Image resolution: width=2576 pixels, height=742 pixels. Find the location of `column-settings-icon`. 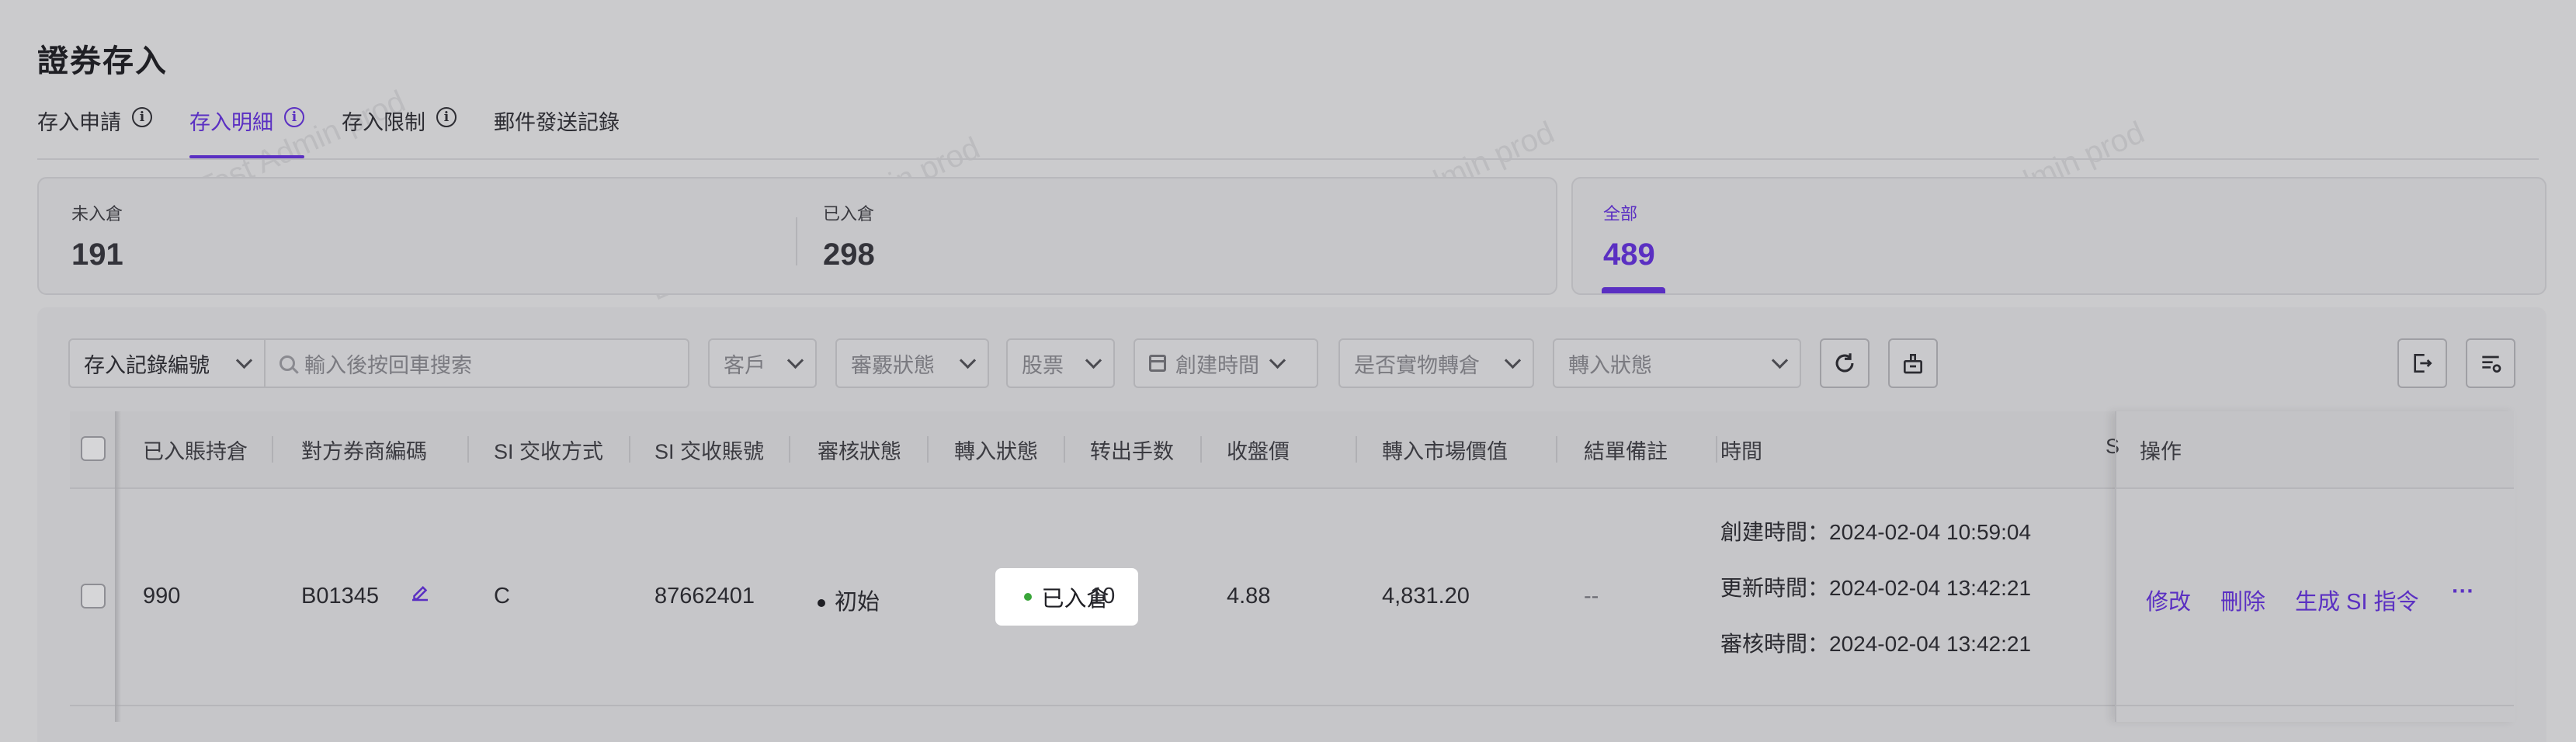

column-settings-icon is located at coordinates (2491, 364).